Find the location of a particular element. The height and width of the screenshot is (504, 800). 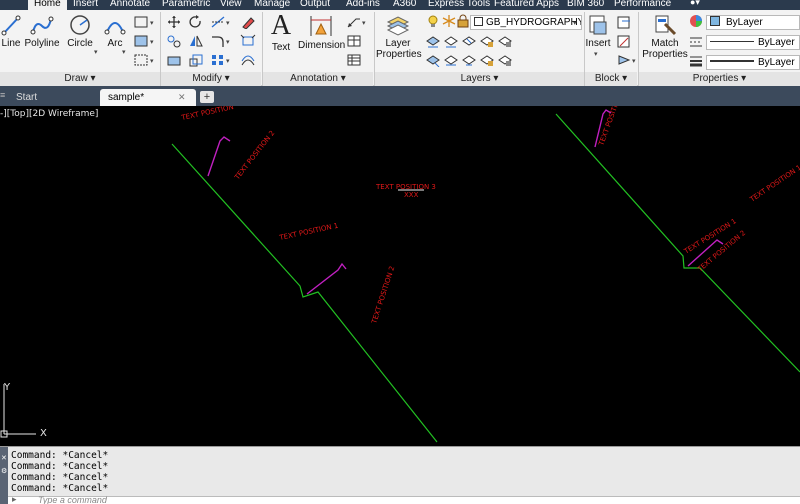

explode-icon is located at coordinates (248, 41).